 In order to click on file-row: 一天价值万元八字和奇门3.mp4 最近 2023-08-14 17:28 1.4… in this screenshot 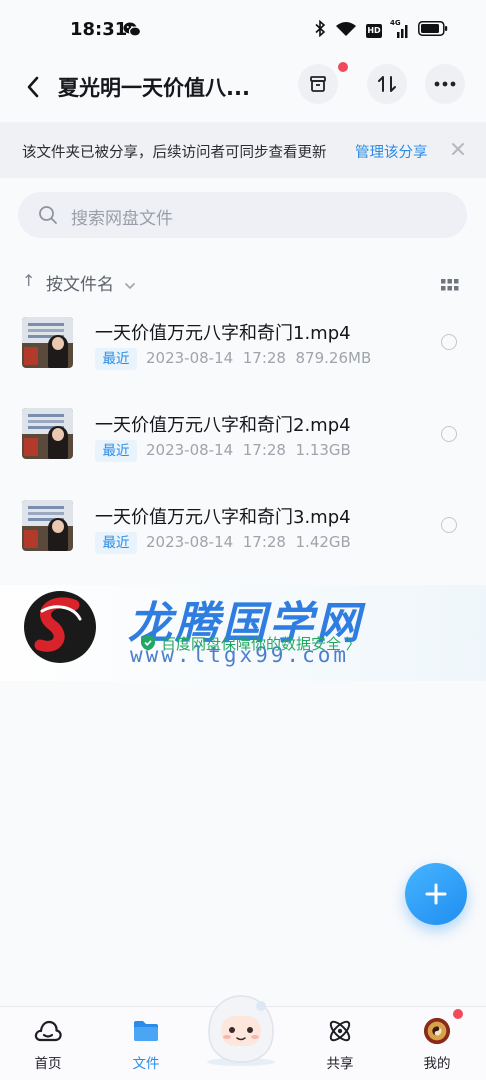, I will do `click(243, 530)`.